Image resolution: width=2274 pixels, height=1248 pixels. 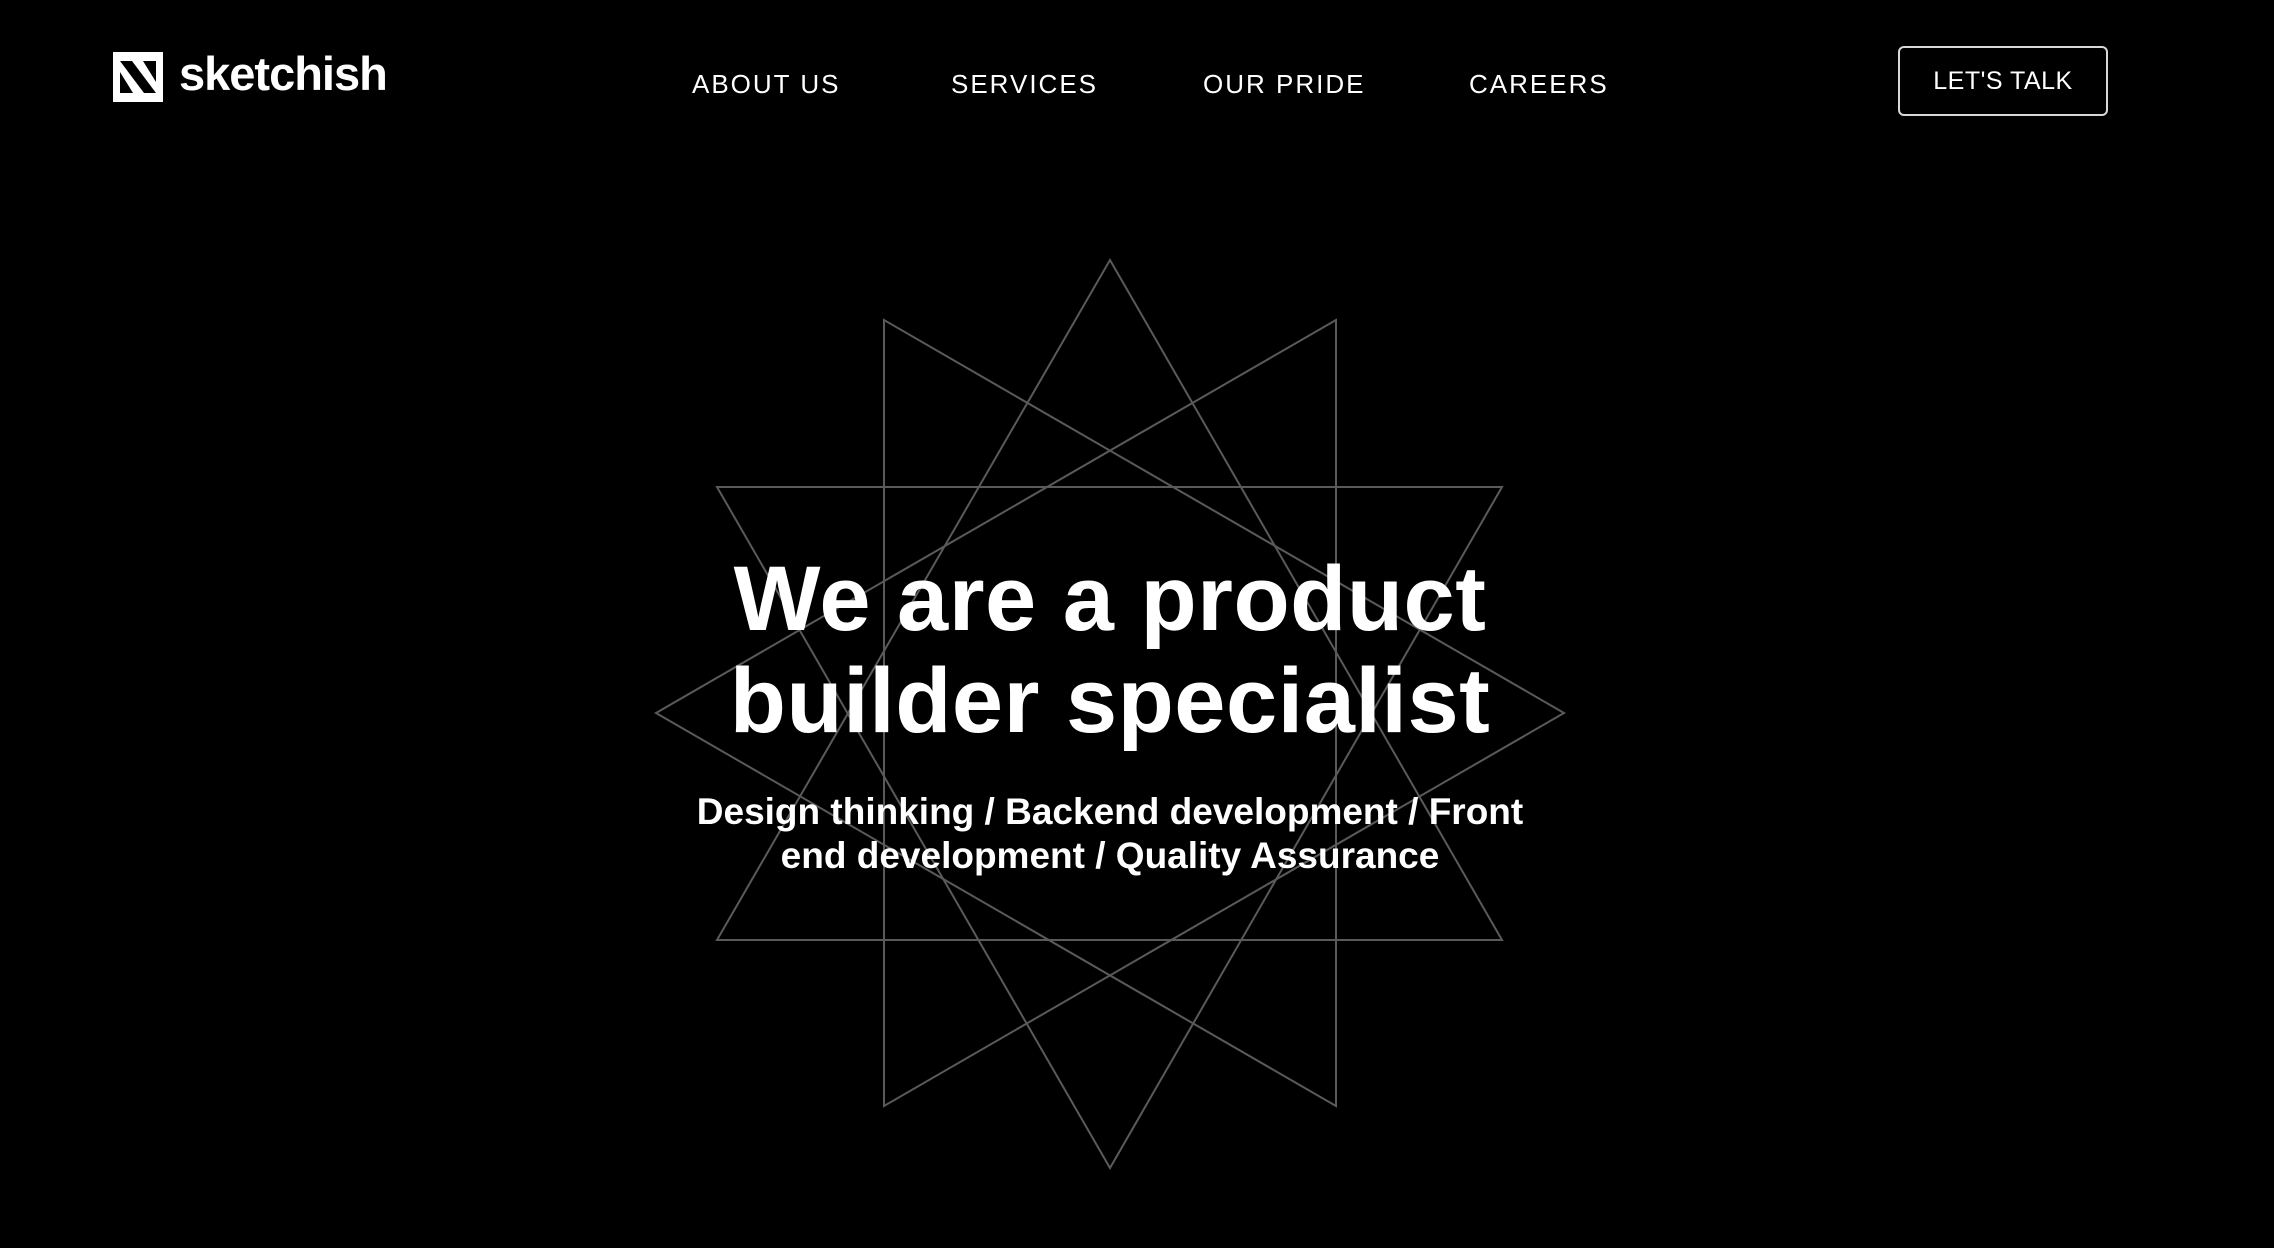 I want to click on sketchish-logo-icon, so click(x=138, y=77).